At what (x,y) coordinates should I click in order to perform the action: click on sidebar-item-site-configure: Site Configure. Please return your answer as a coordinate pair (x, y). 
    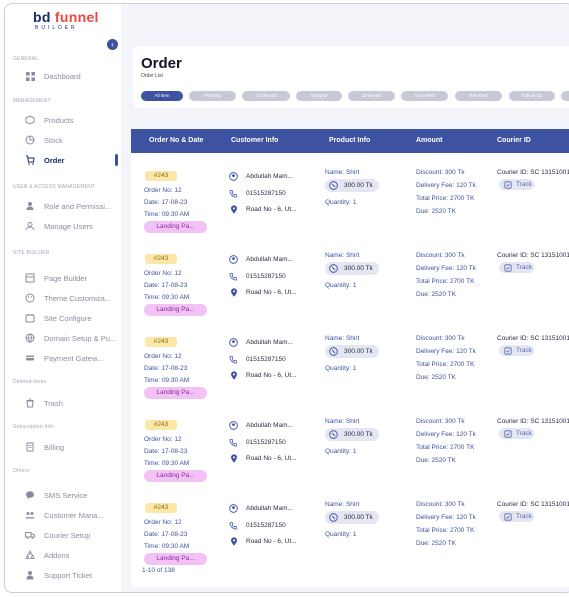
    Looking at the image, I should click on (58, 318).